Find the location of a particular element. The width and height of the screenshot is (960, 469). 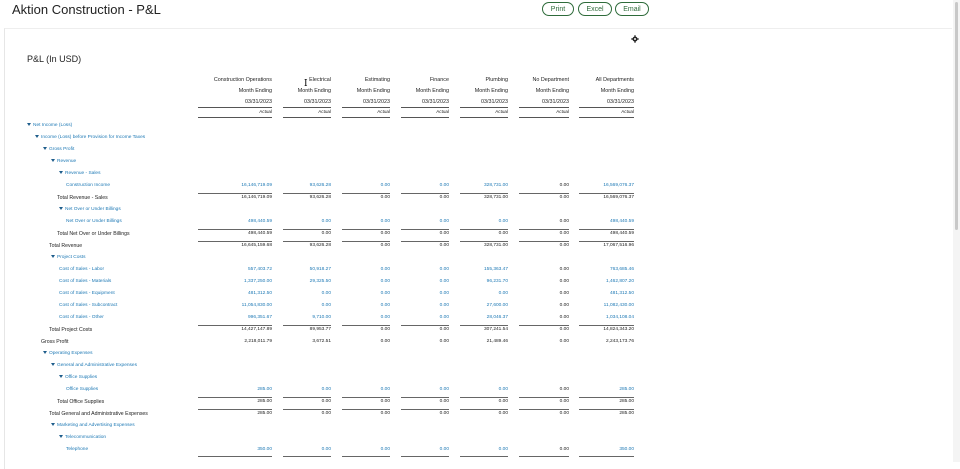

cell-value: 93,626.28 is located at coordinates (301, 185).